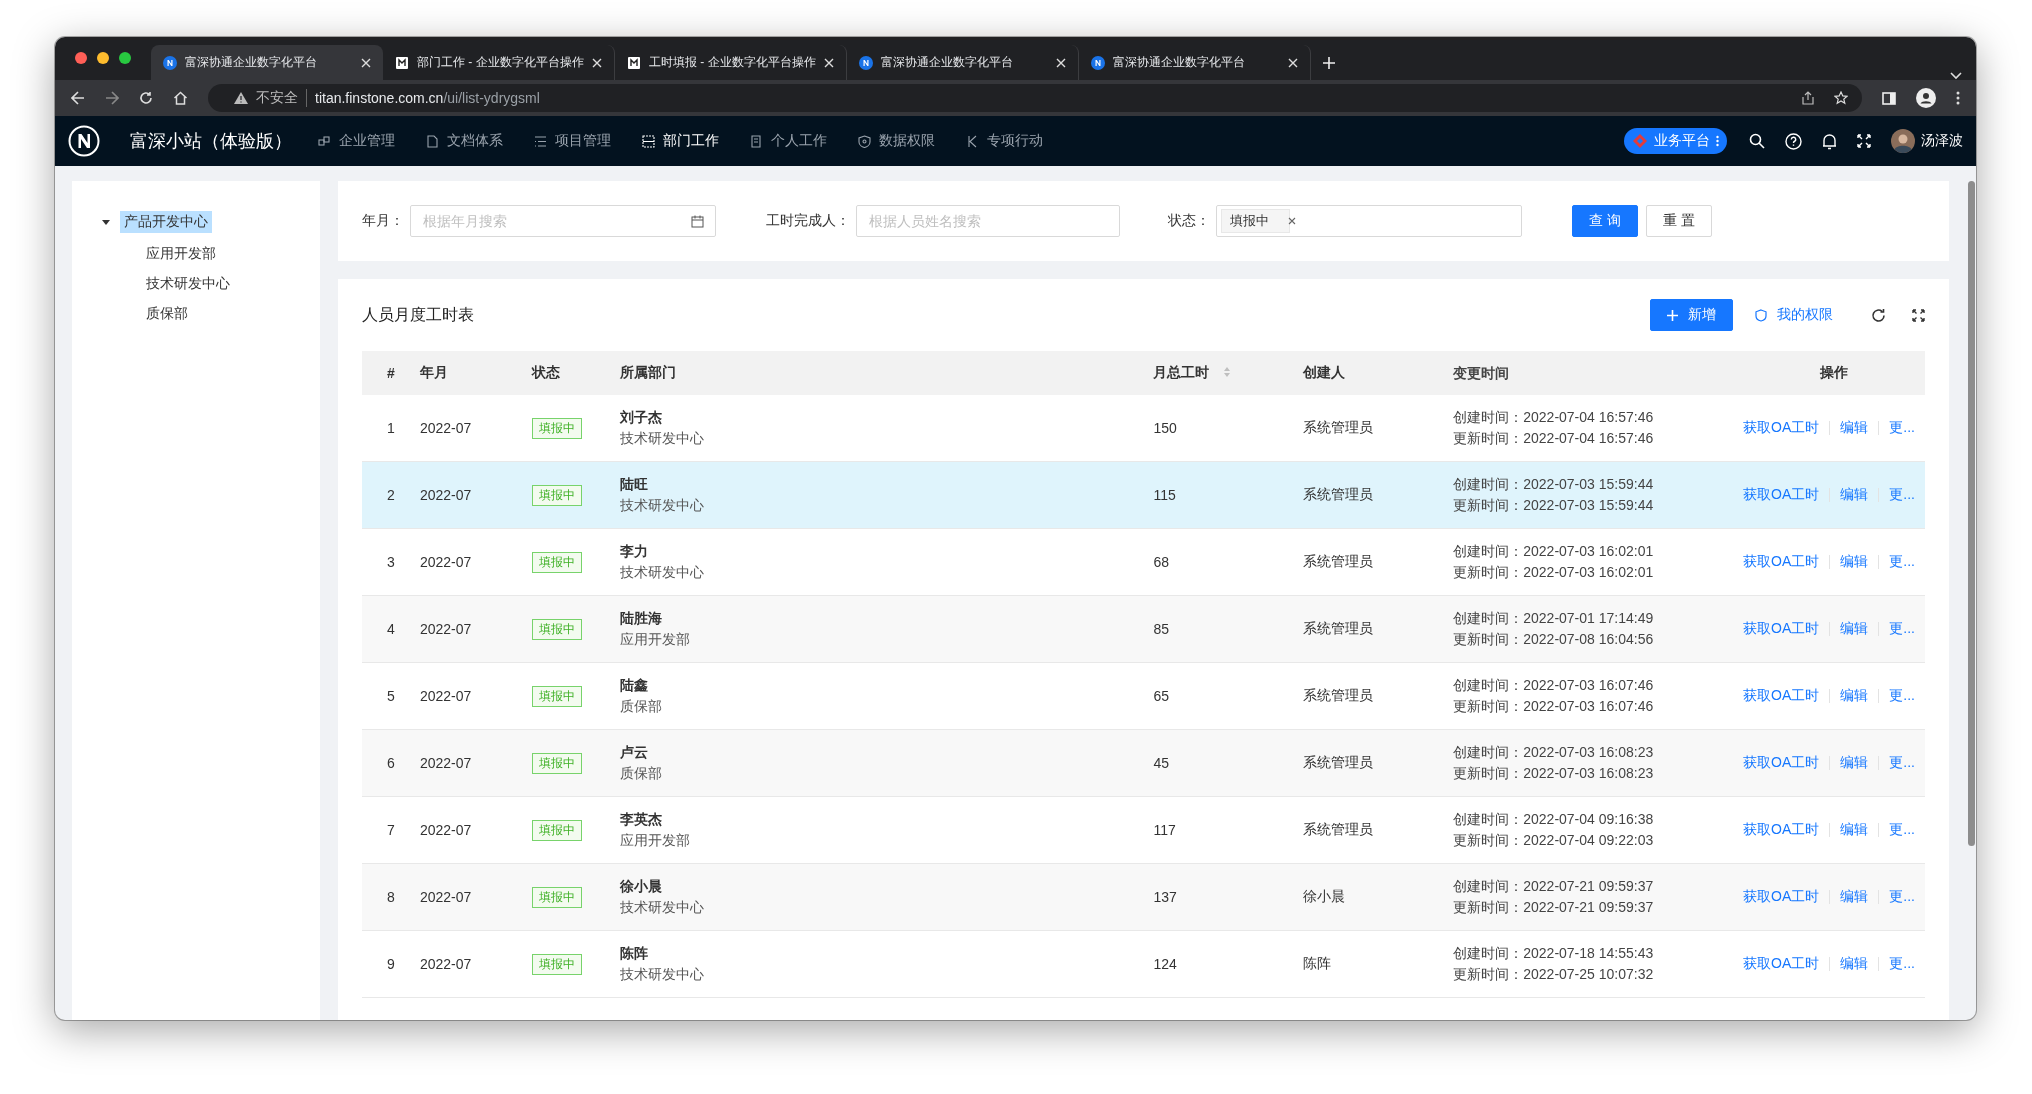 The image size is (2032, 1094). I want to click on updated-time: 更新时间：2022-07-03 16:08:23, so click(1554, 773).